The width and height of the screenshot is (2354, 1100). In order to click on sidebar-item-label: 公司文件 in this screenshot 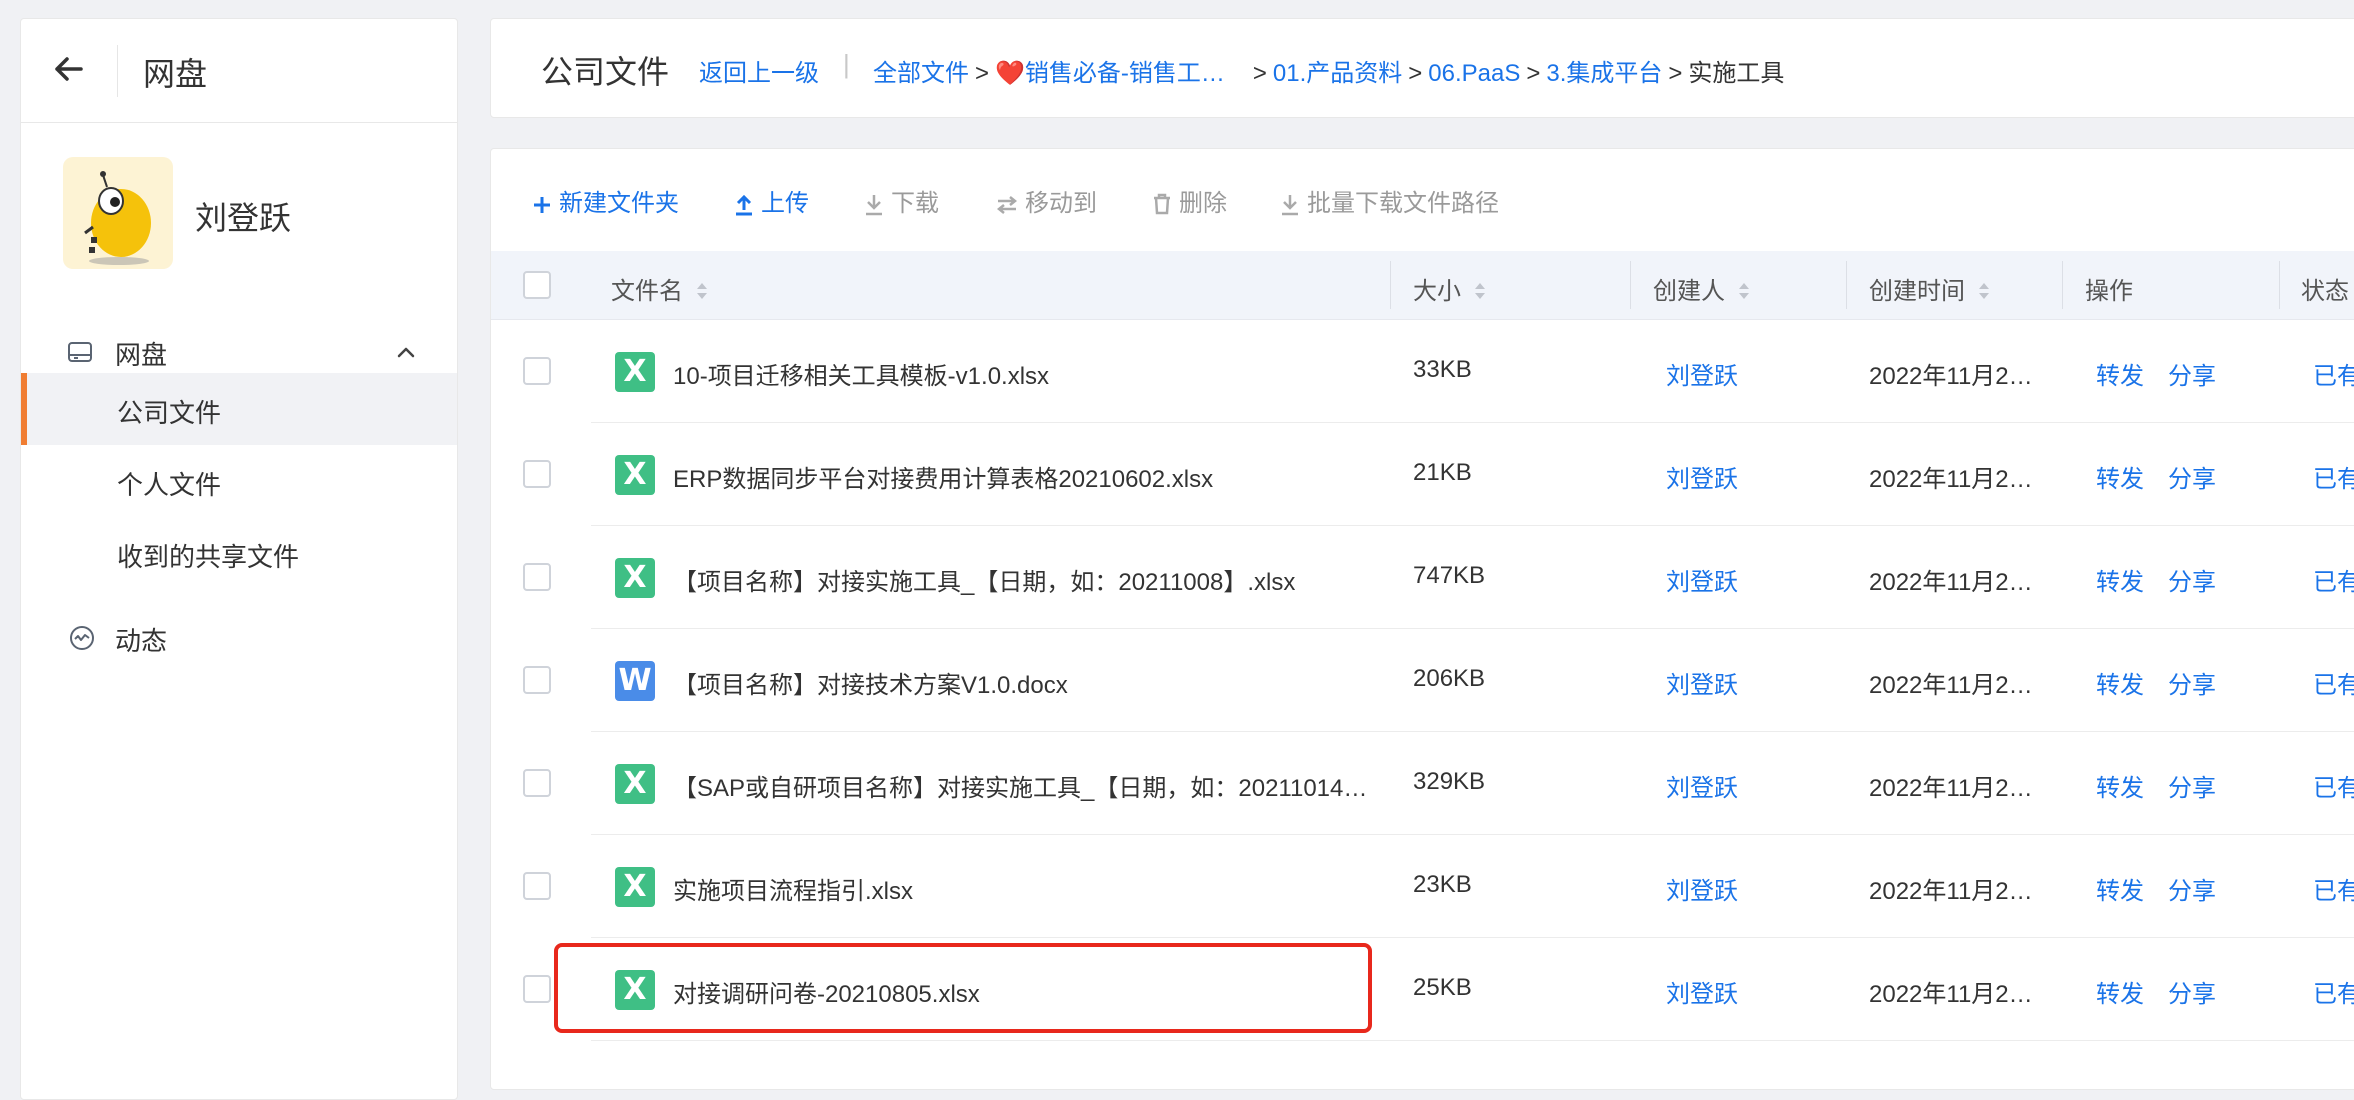, I will do `click(169, 413)`.